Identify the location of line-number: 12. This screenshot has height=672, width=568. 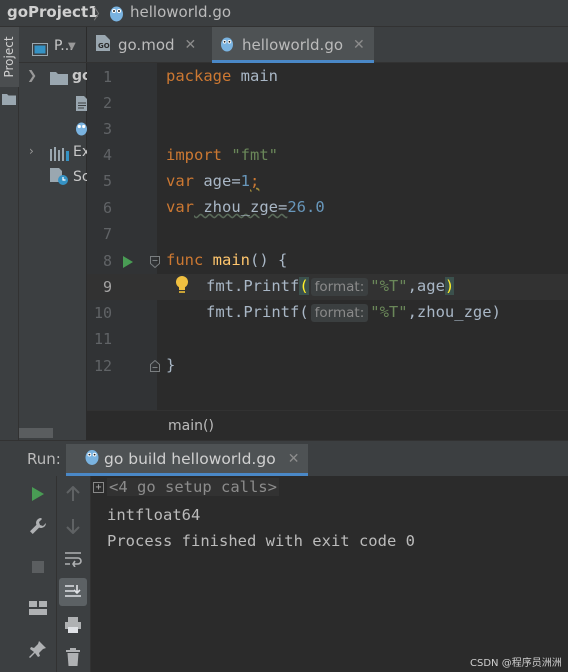
(102, 366).